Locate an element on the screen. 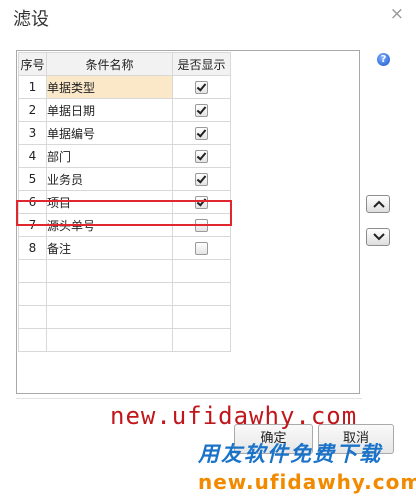  move-down-button is located at coordinates (378, 237).